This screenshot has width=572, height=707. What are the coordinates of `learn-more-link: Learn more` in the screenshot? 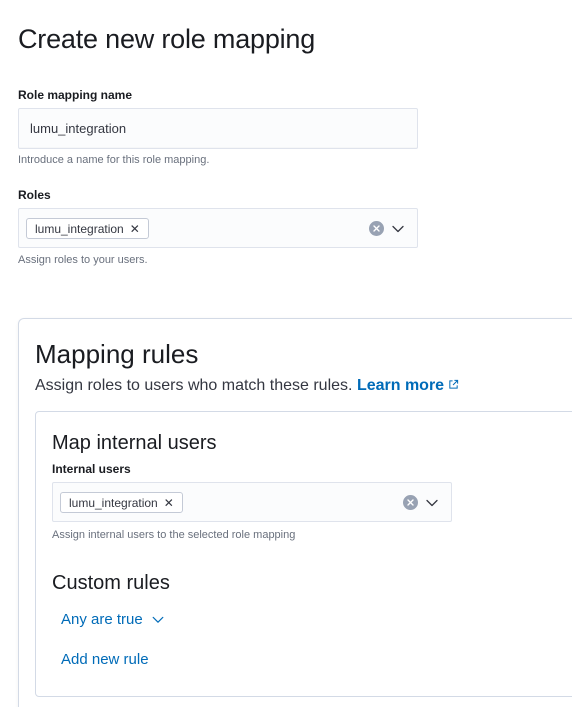 It's located at (408, 385).